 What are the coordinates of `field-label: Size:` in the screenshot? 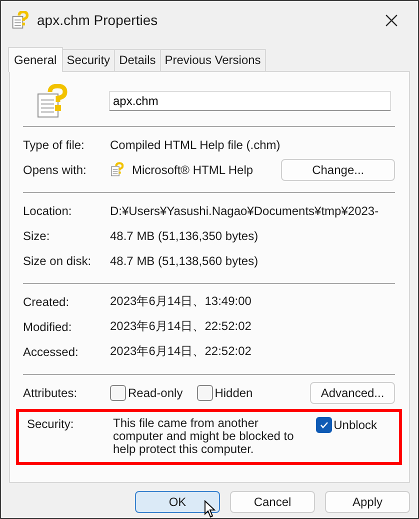 It's located at (37, 235).